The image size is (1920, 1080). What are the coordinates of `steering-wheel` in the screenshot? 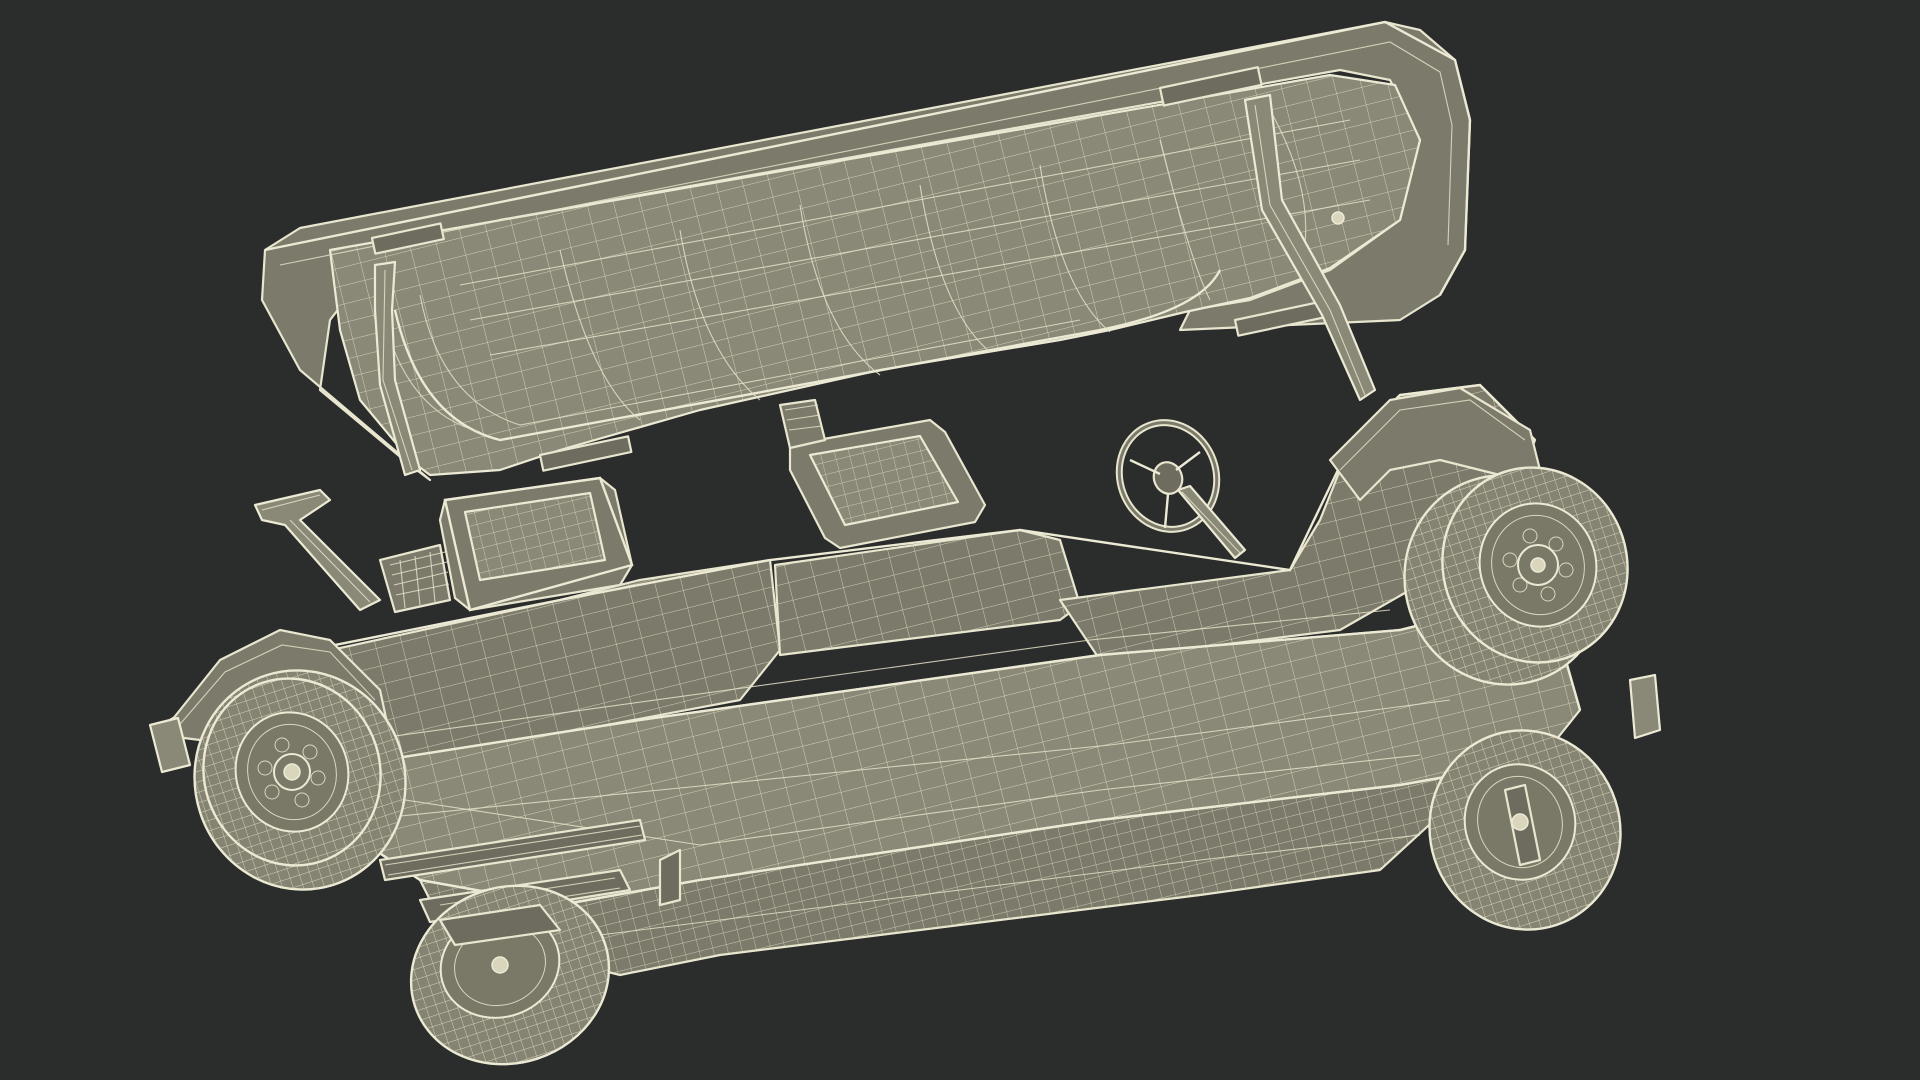 It's located at (1181, 489).